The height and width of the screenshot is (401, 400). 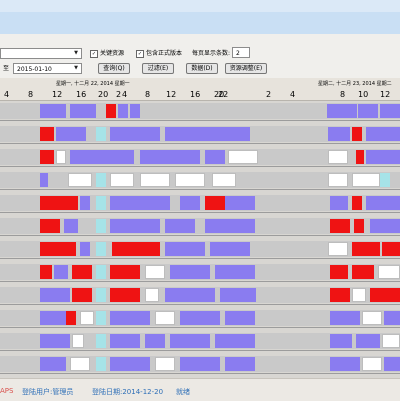 I want to click on include-official-checkbox: ✓ 包含正式版本, so click(x=159, y=53).